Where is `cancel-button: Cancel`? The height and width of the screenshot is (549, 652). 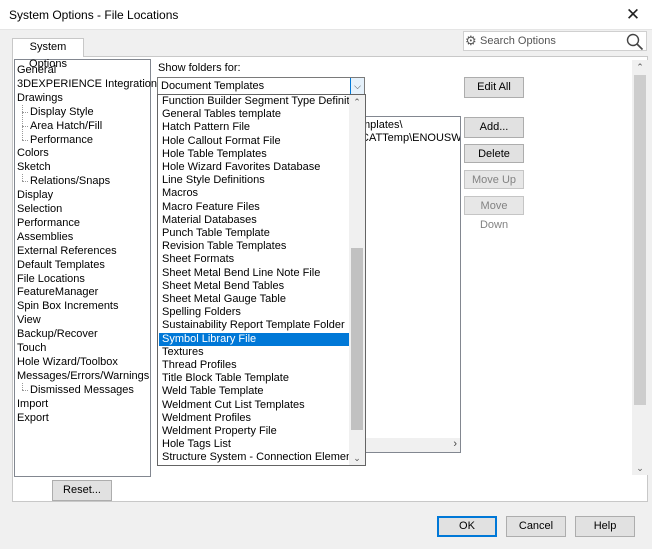 cancel-button: Cancel is located at coordinates (536, 526).